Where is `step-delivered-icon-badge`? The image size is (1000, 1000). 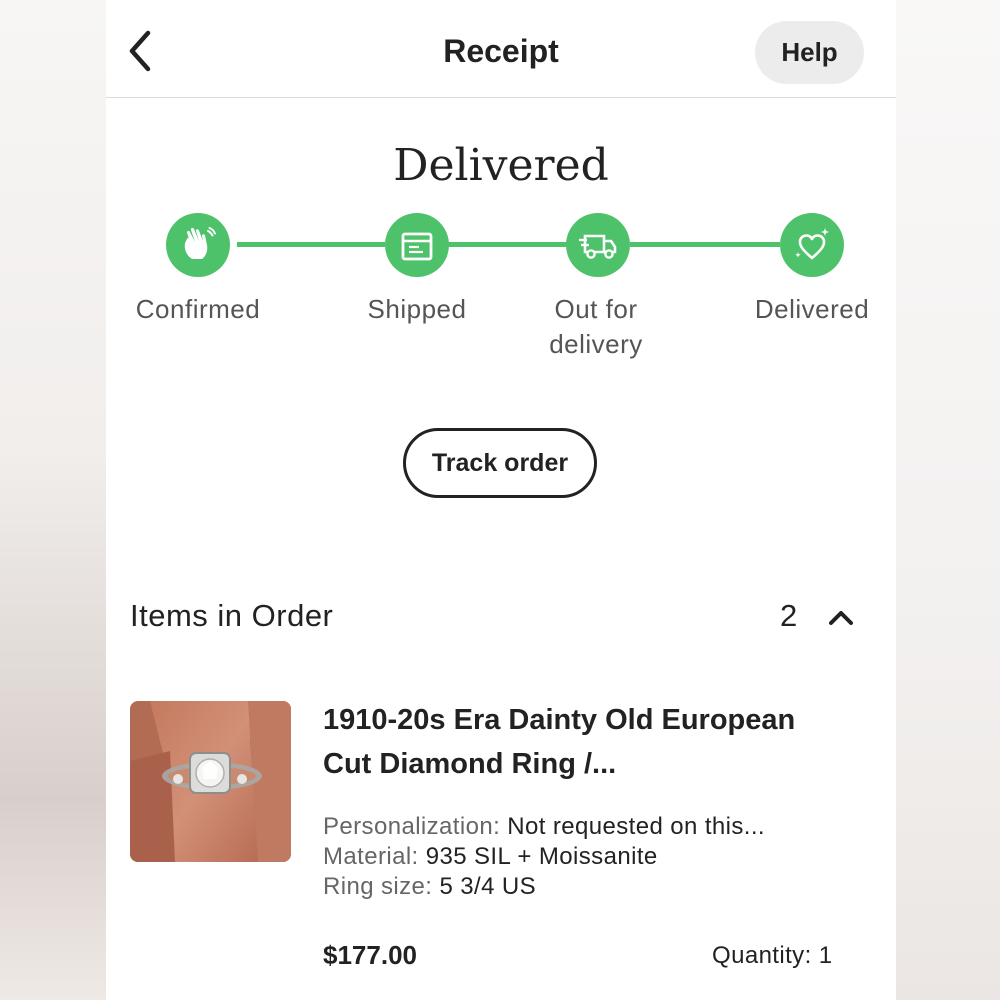 step-delivered-icon-badge is located at coordinates (812, 245).